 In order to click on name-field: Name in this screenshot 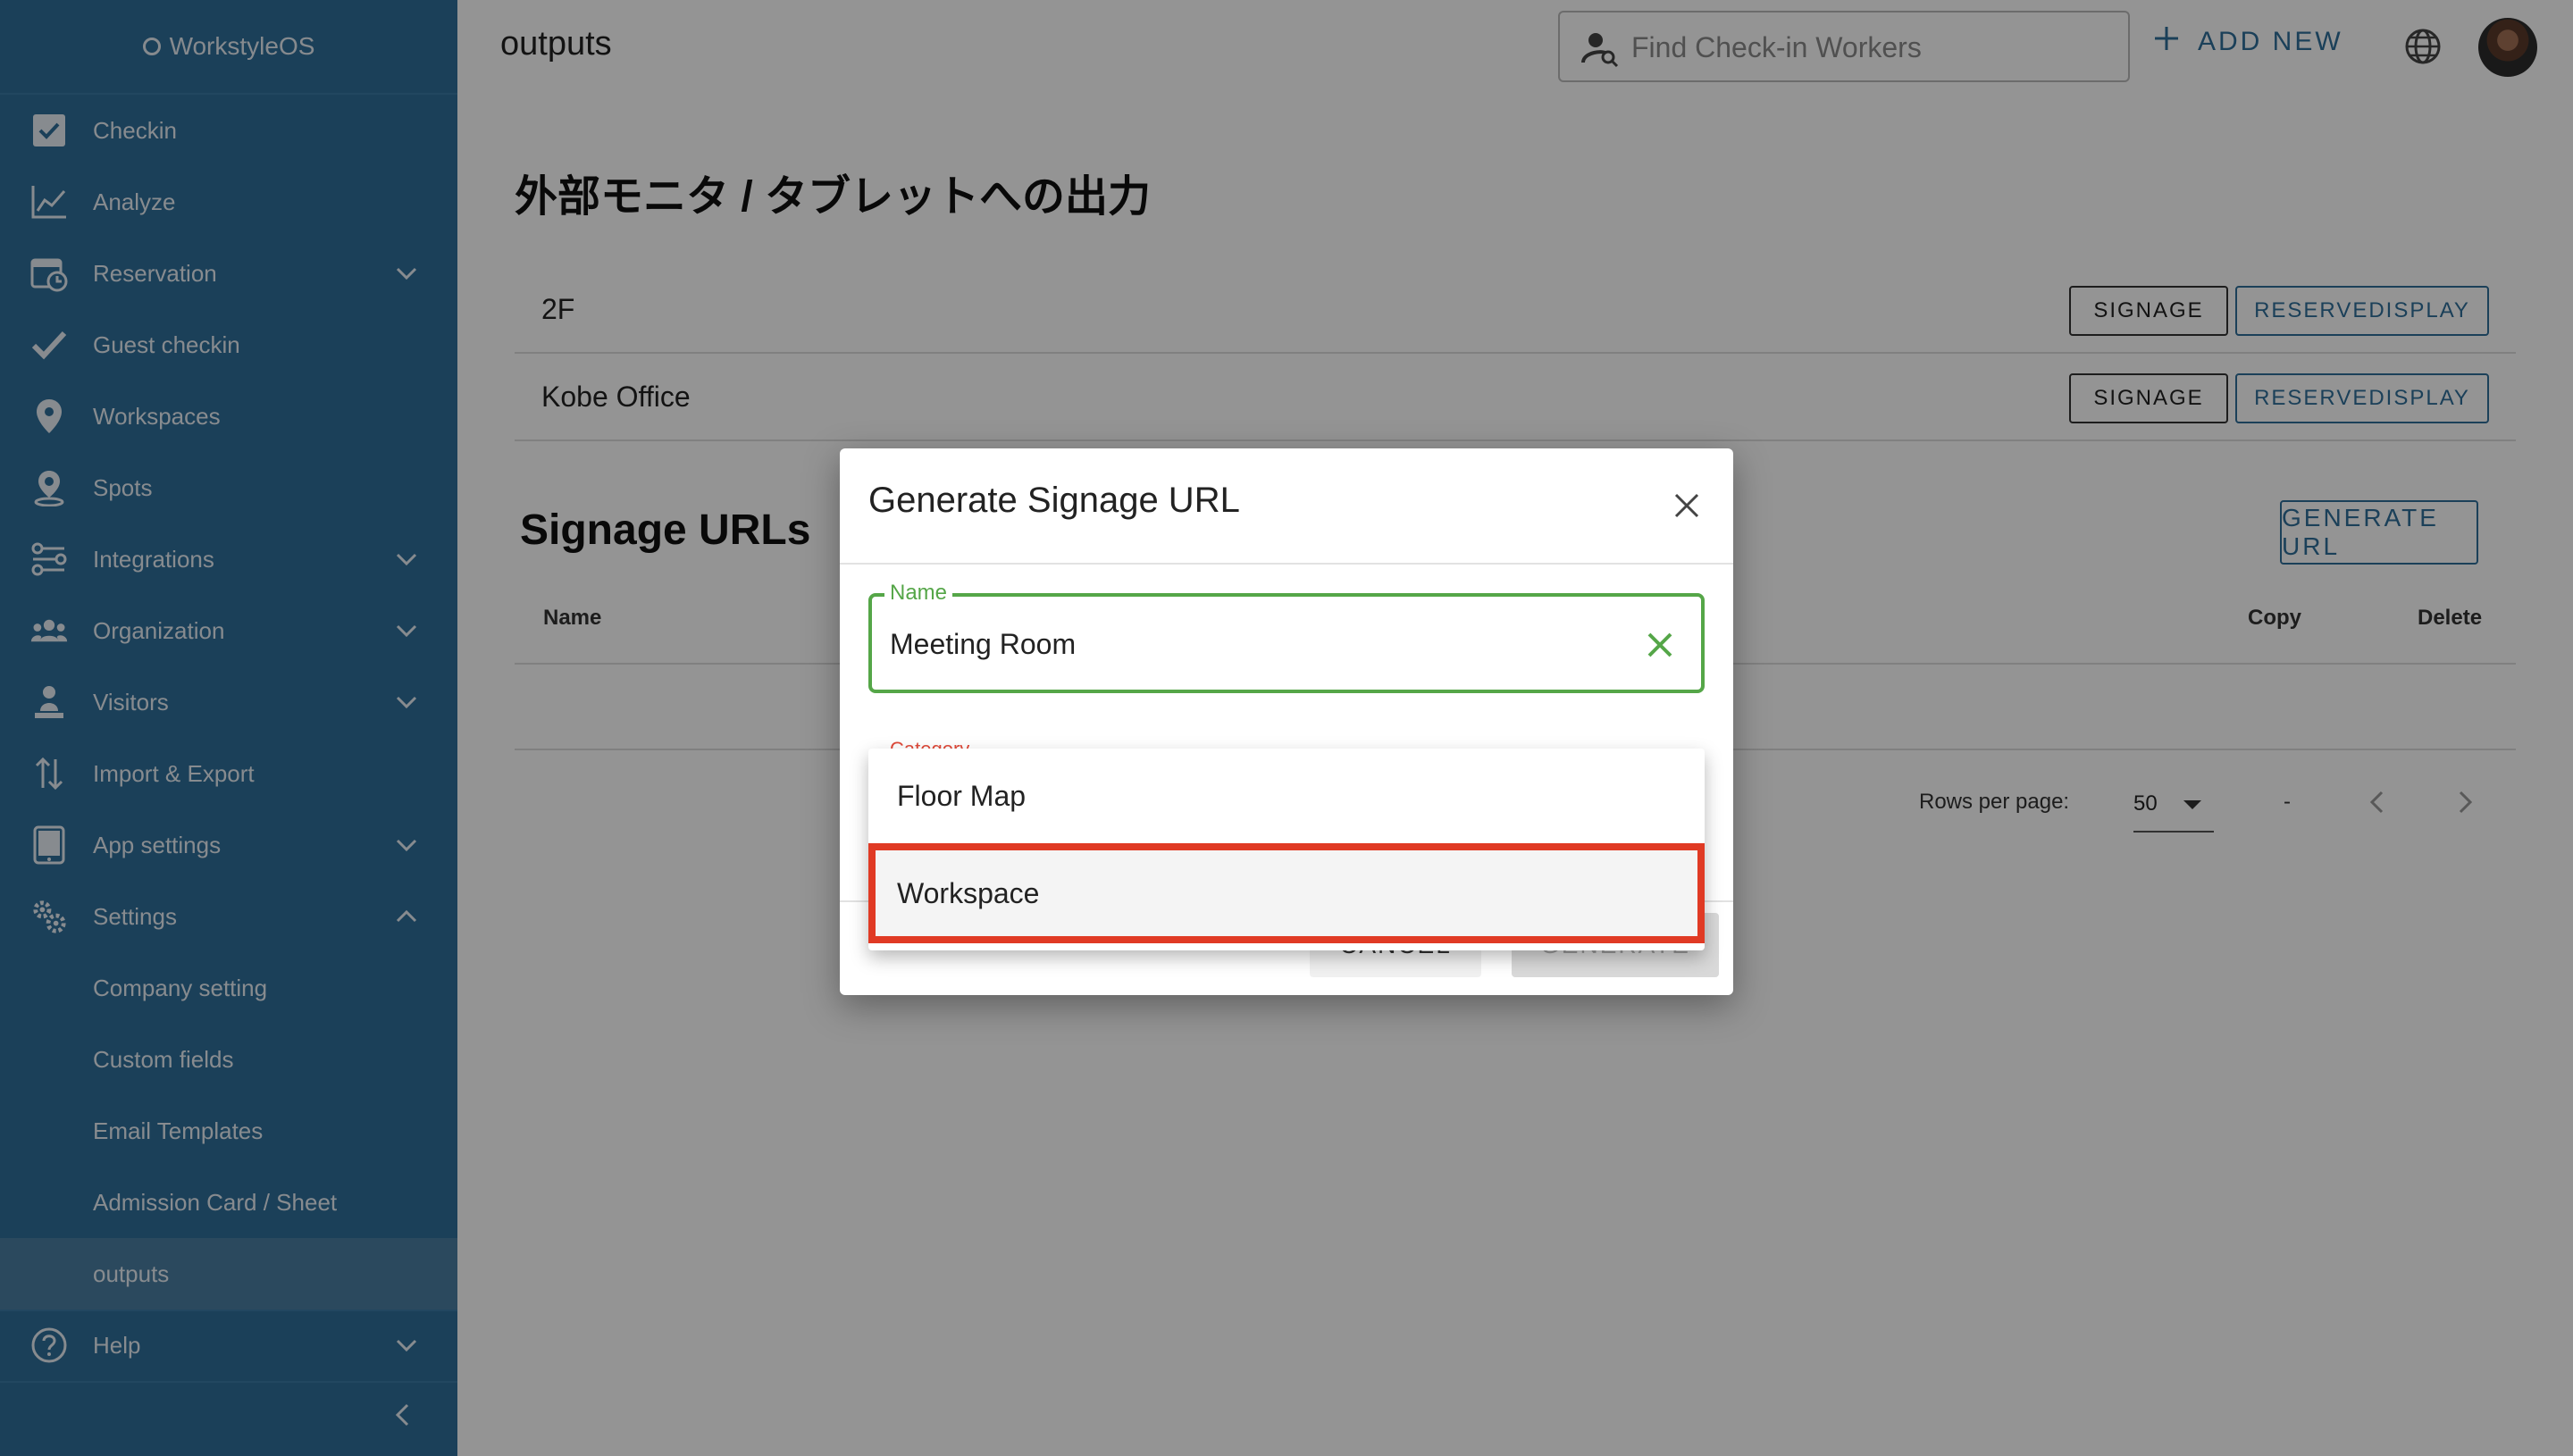, I will do `click(1286, 637)`.